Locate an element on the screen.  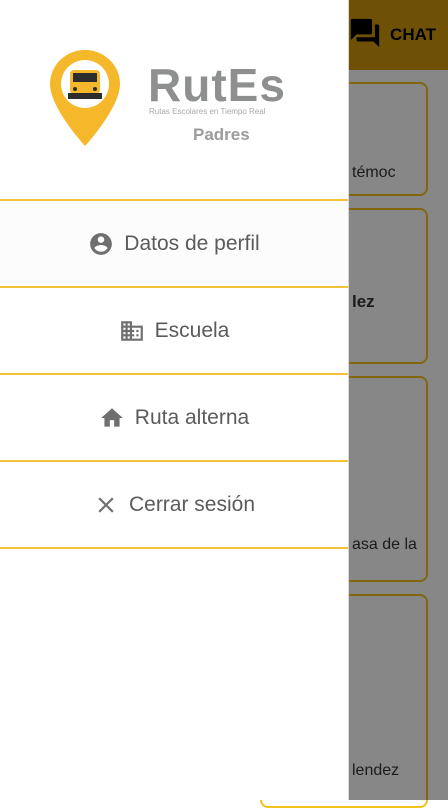
menu-item-logout: Cerrar sesión is located at coordinates (174, 504).